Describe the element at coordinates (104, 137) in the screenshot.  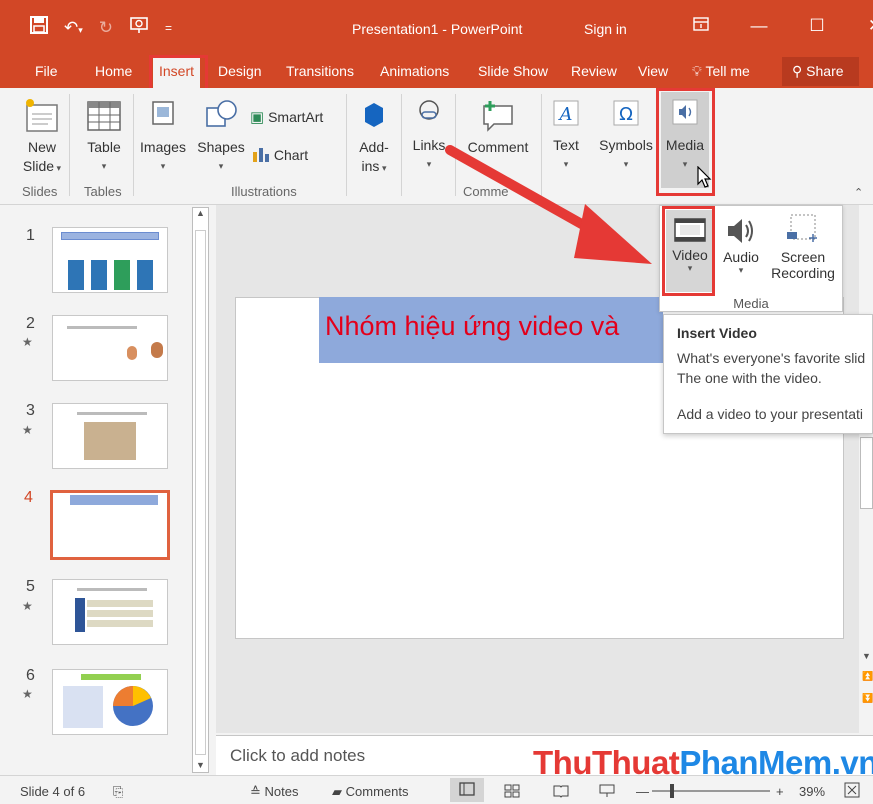
I see `table-button: Table ▾` at that location.